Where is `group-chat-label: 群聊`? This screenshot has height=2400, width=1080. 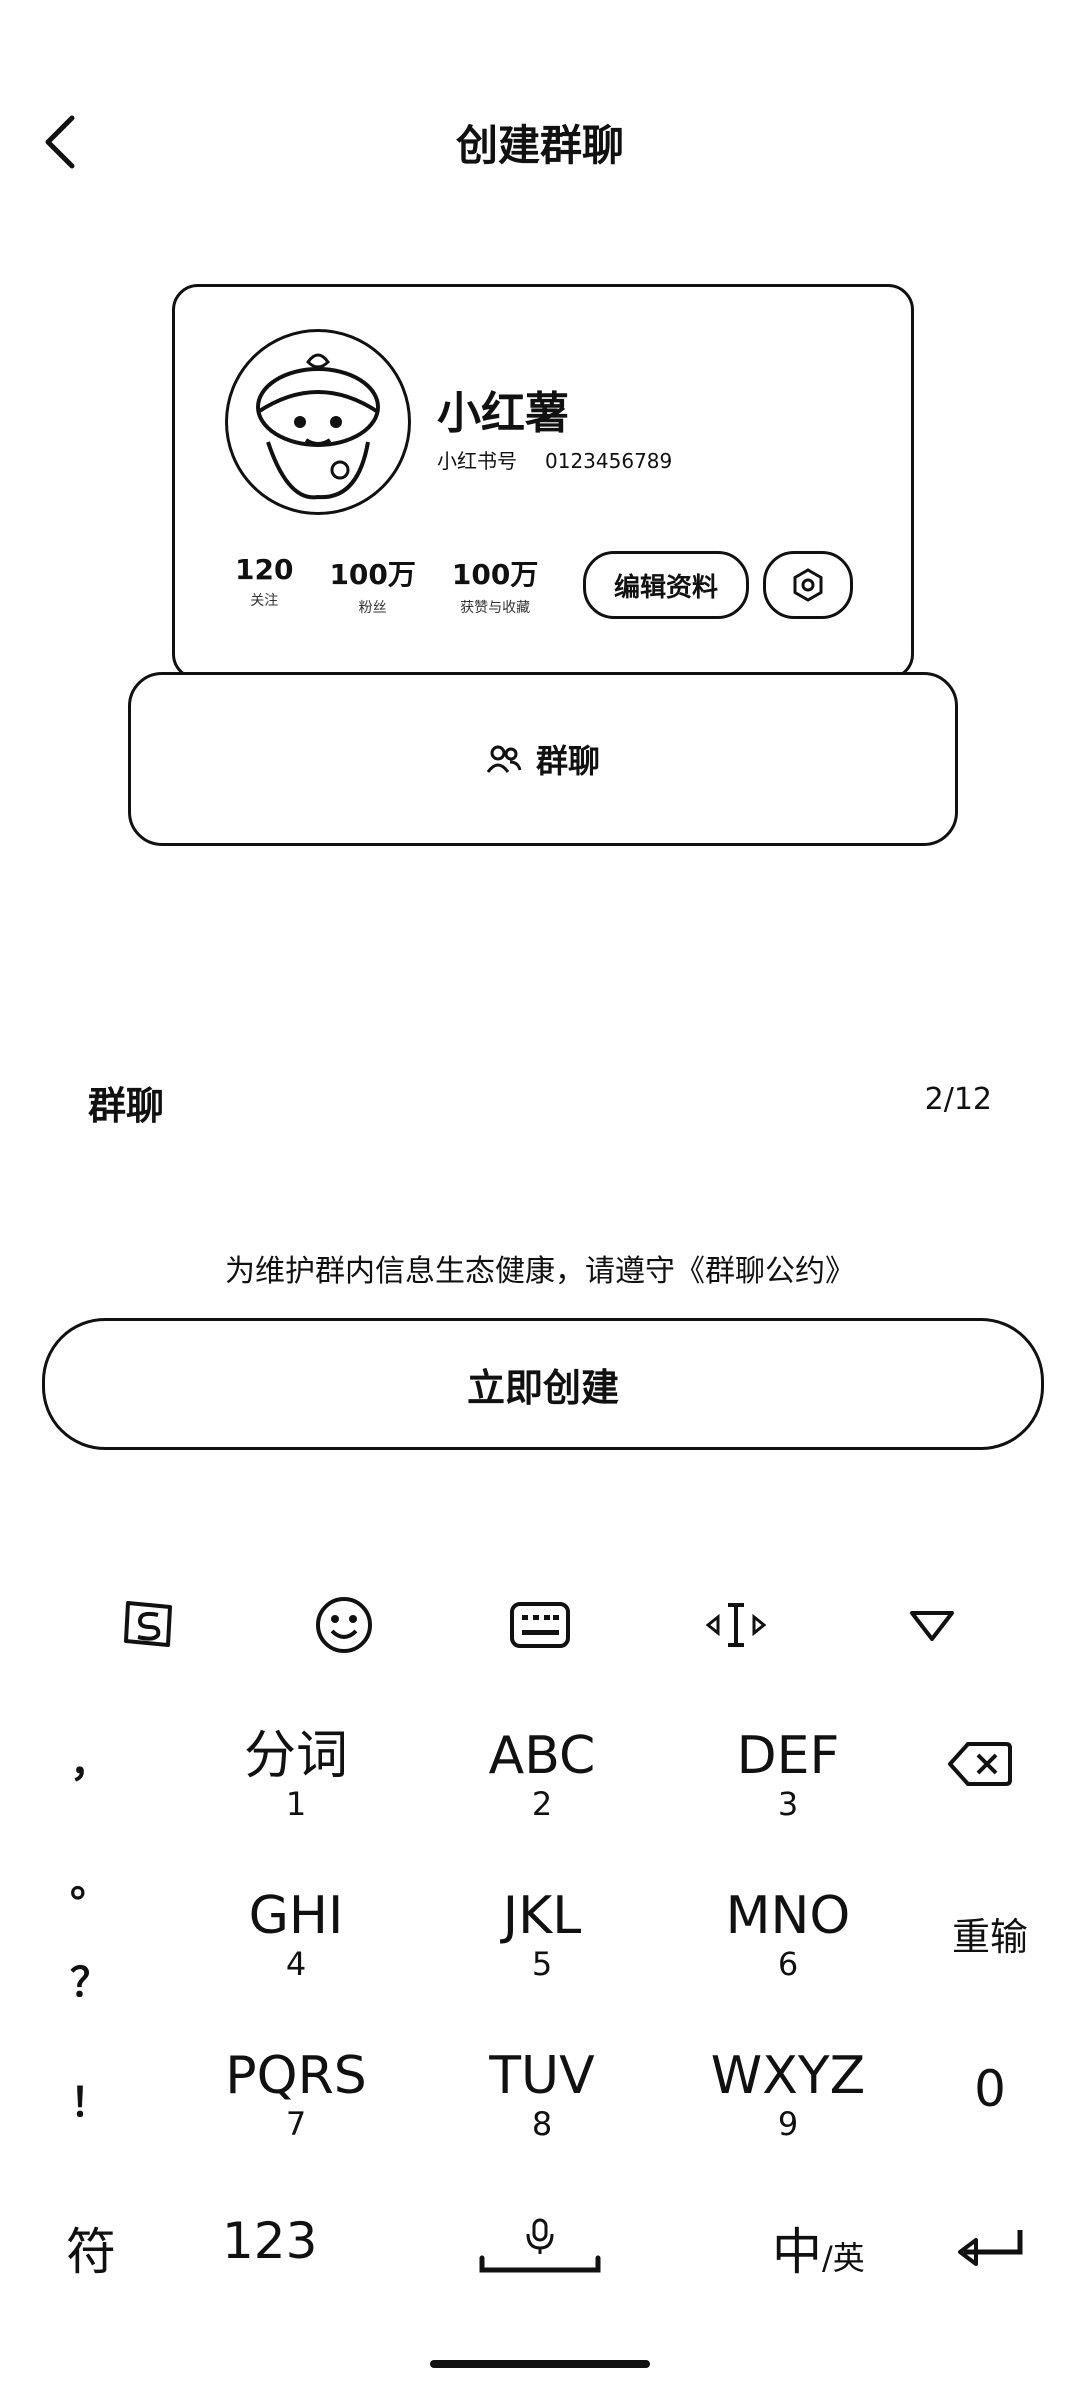 group-chat-label: 群聊 is located at coordinates (567, 761).